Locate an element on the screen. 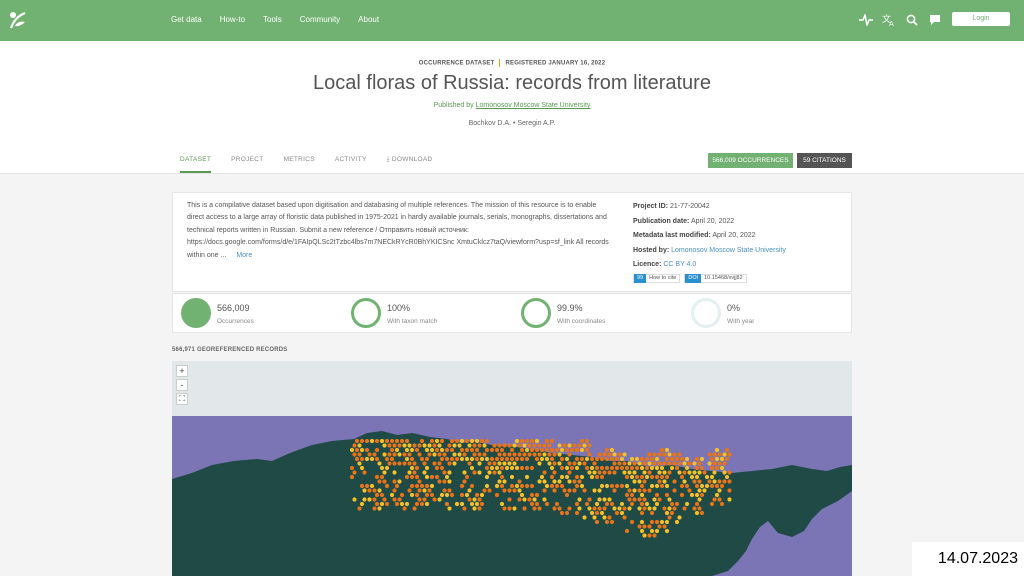  tab-project: PROJECT is located at coordinates (247, 164).